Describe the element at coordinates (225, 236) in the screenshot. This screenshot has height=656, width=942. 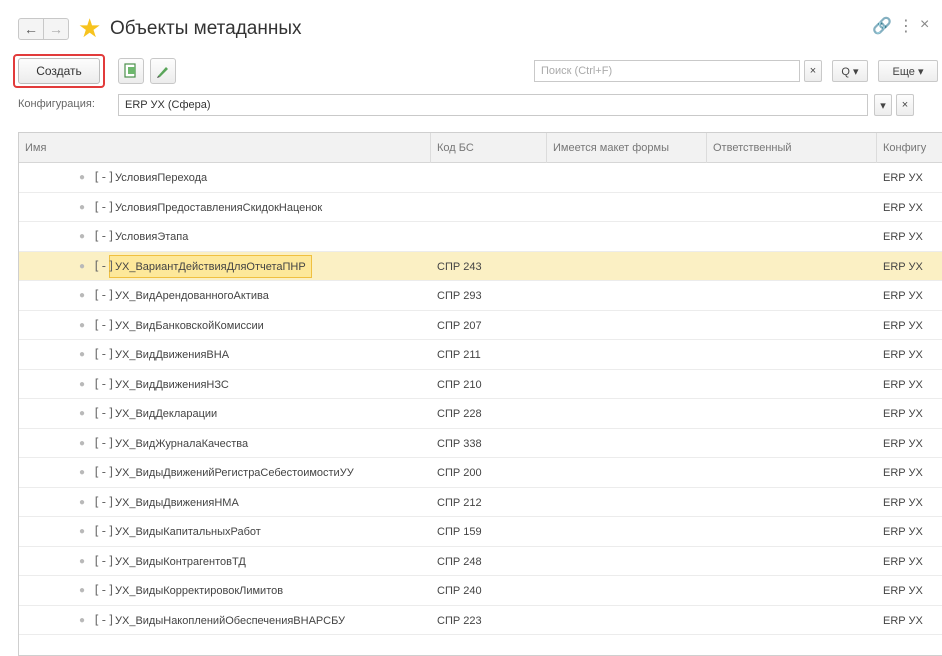
I see `name-cell: ● [-] УсловияЭтапа` at that location.